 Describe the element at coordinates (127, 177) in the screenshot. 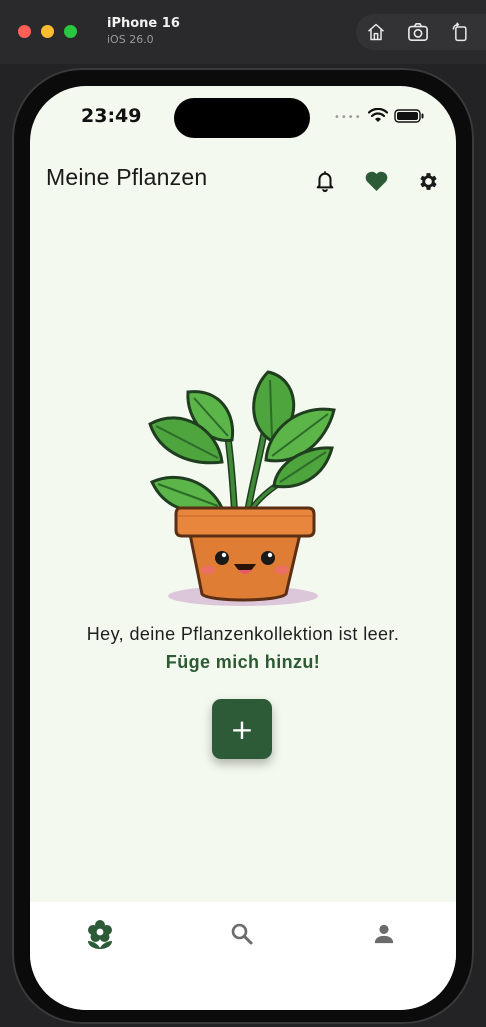

I see `page-title: Meine Pflanzen` at that location.